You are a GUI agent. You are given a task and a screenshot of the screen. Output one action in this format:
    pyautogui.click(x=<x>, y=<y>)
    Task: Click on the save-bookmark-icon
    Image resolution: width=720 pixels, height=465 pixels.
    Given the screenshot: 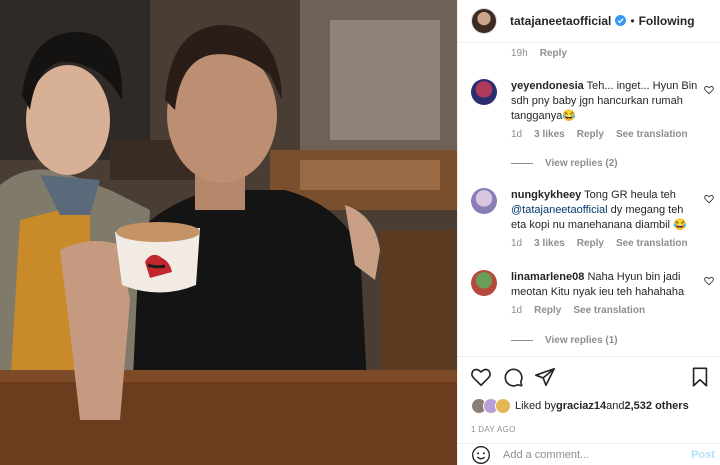 What is the action you would take?
    pyautogui.click(x=700, y=377)
    